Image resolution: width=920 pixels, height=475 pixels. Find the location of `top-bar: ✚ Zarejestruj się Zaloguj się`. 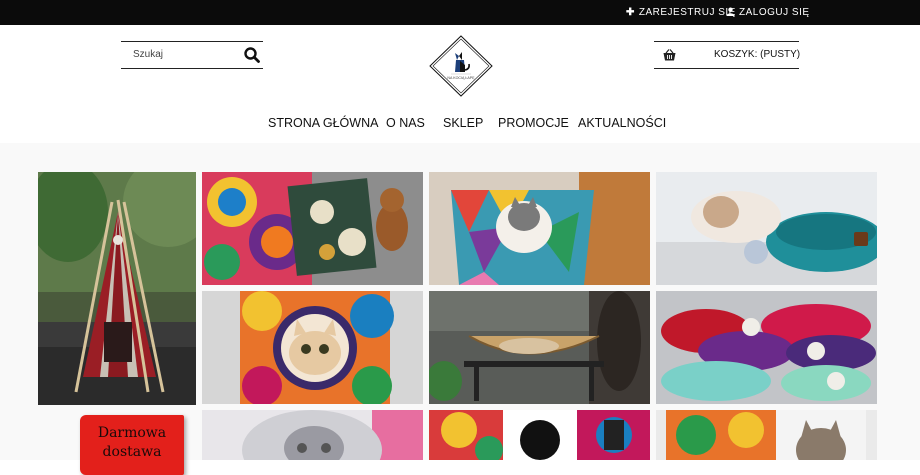

top-bar: ✚ Zarejestruj się Zaloguj się is located at coordinates (460, 12).